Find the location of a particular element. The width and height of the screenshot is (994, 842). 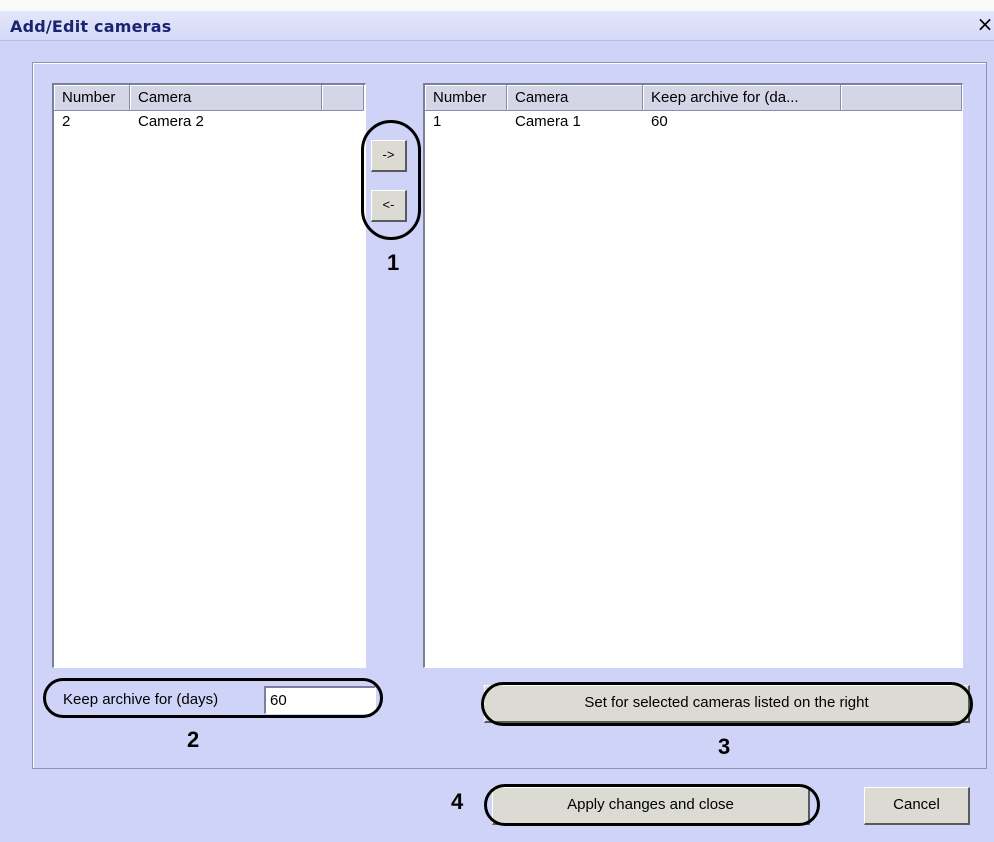

move-right-button: -> is located at coordinates (389, 156).